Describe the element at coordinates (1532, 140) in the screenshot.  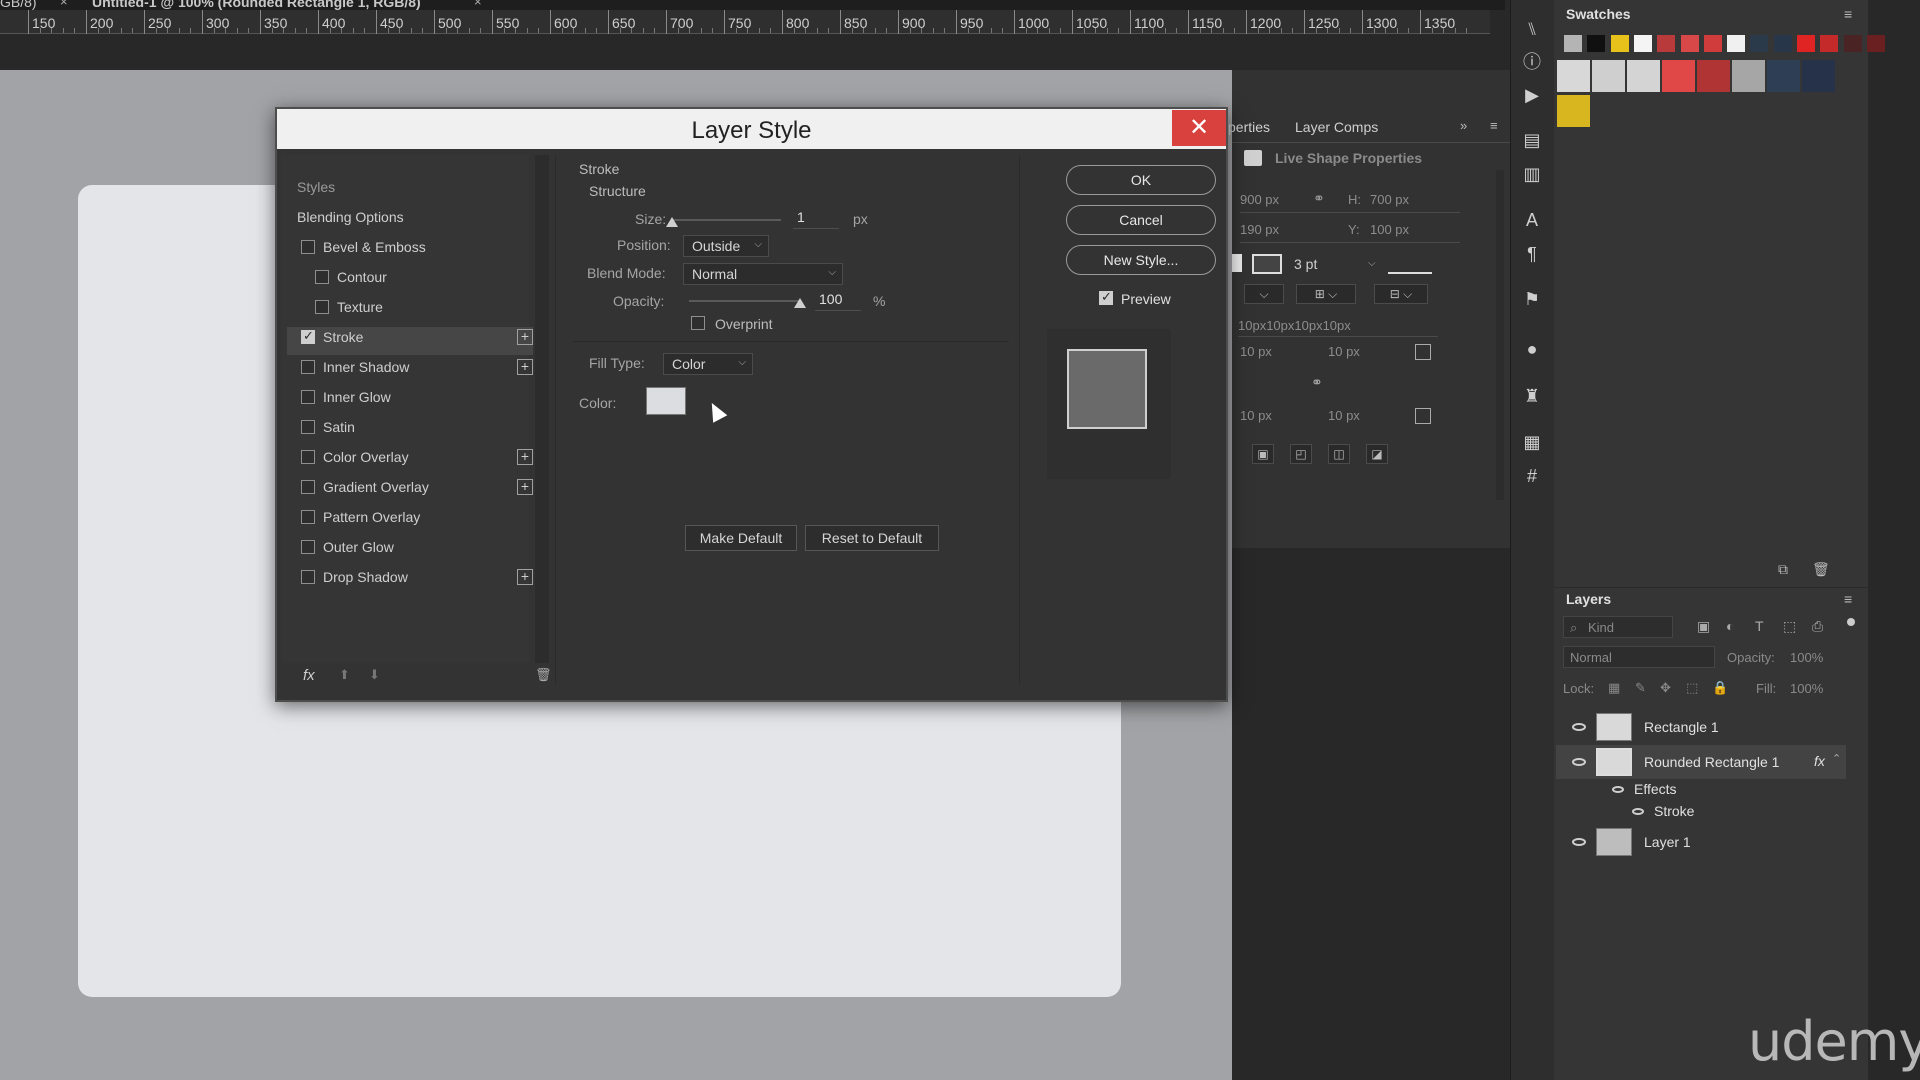
I see `properties-icon: ▤` at that location.